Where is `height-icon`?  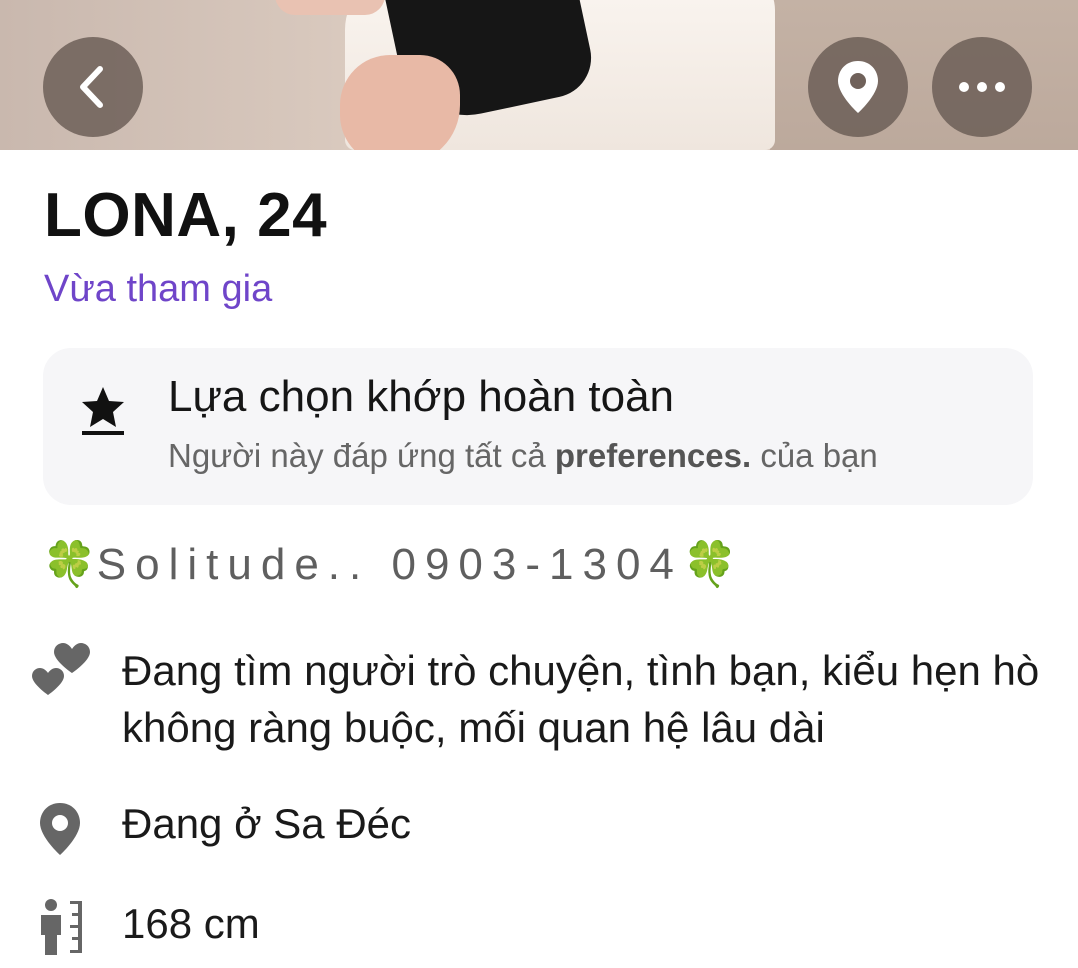 height-icon is located at coordinates (61, 927).